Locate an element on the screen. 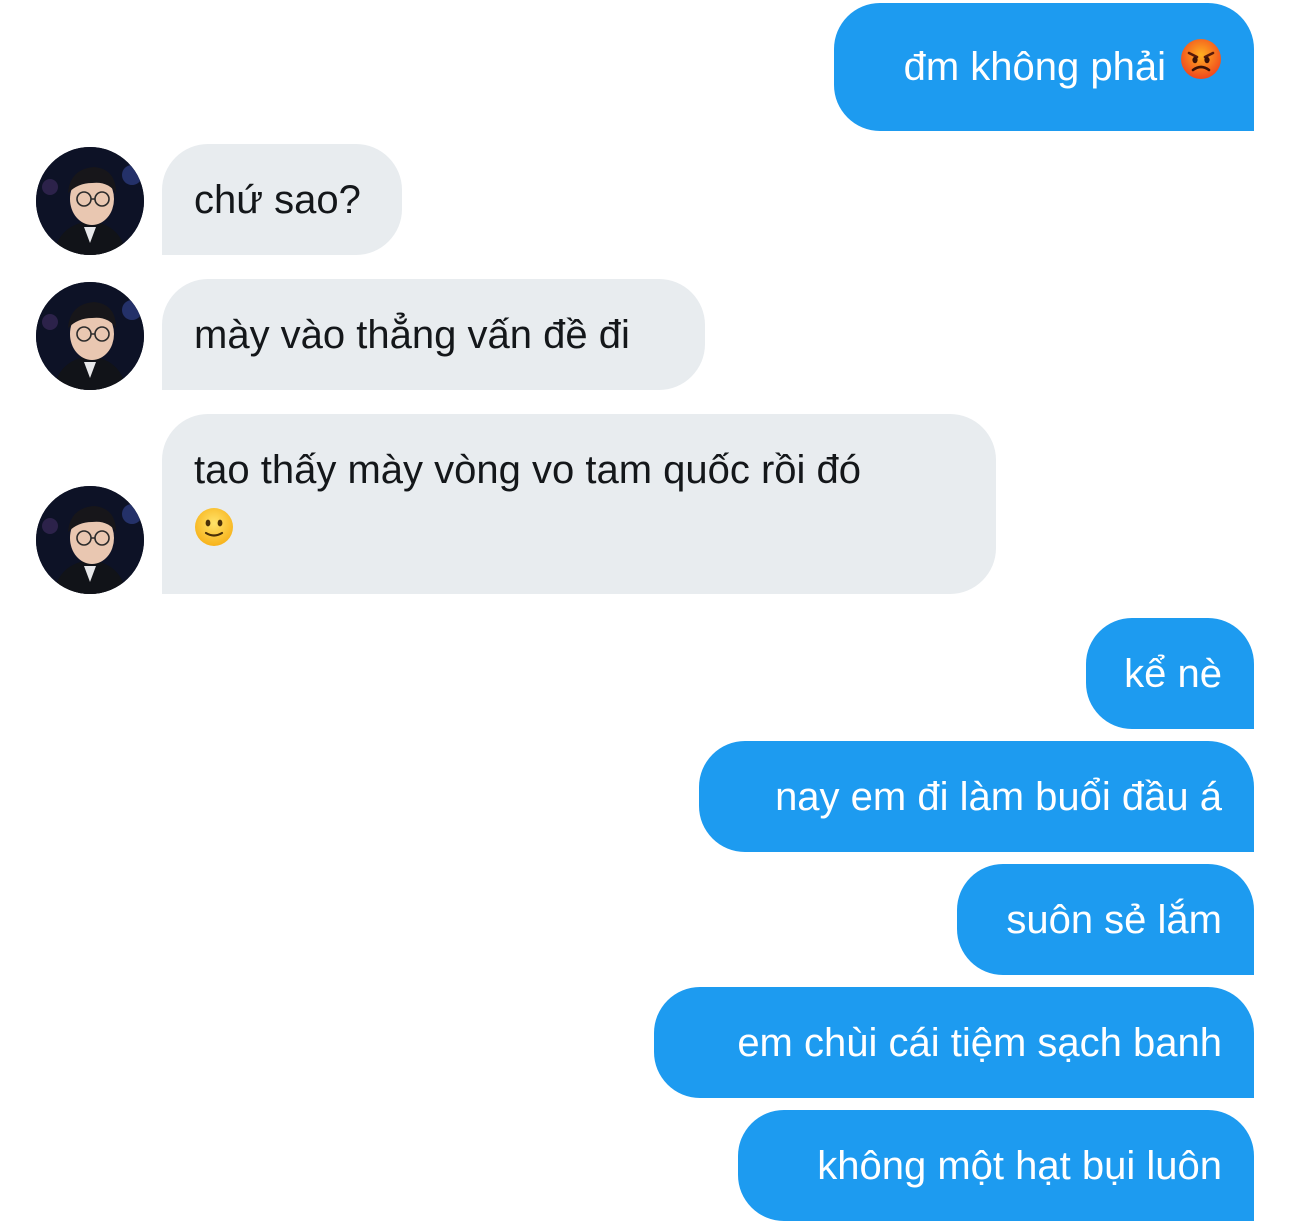 This screenshot has width=1290, height=1227. message-bubble-sent: nay em đi làm buổi đầu á is located at coordinates (976, 796).